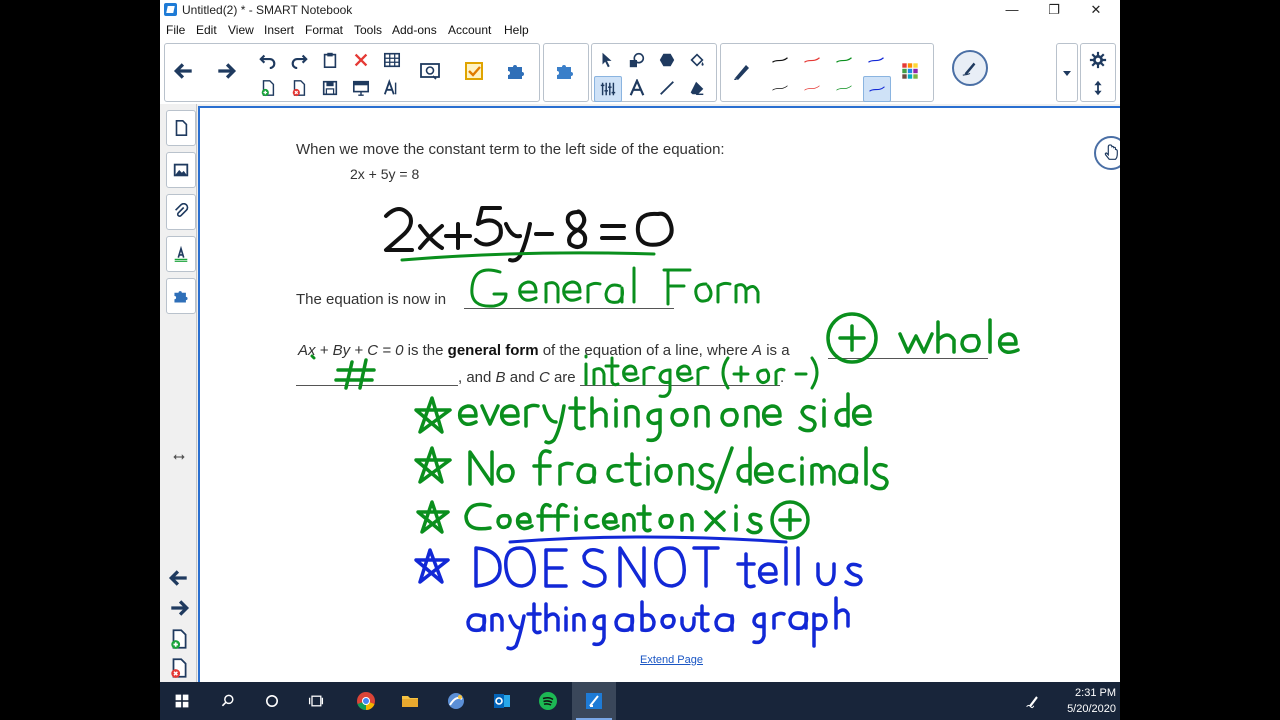 This screenshot has height=720, width=1280. I want to click on minimize-button: —, so click(1012, 10).